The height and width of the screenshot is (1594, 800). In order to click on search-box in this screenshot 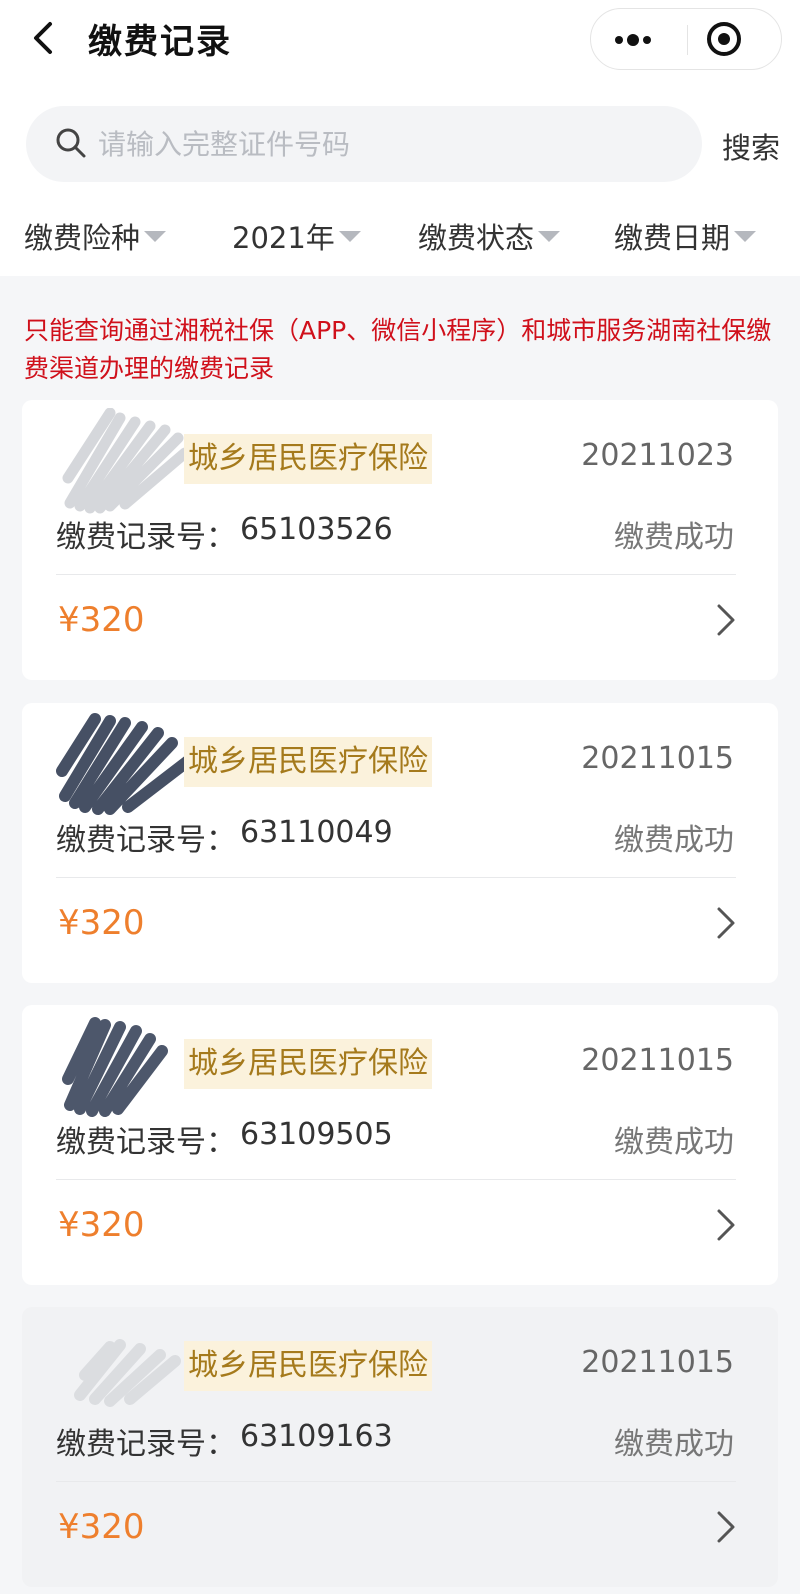, I will do `click(364, 144)`.